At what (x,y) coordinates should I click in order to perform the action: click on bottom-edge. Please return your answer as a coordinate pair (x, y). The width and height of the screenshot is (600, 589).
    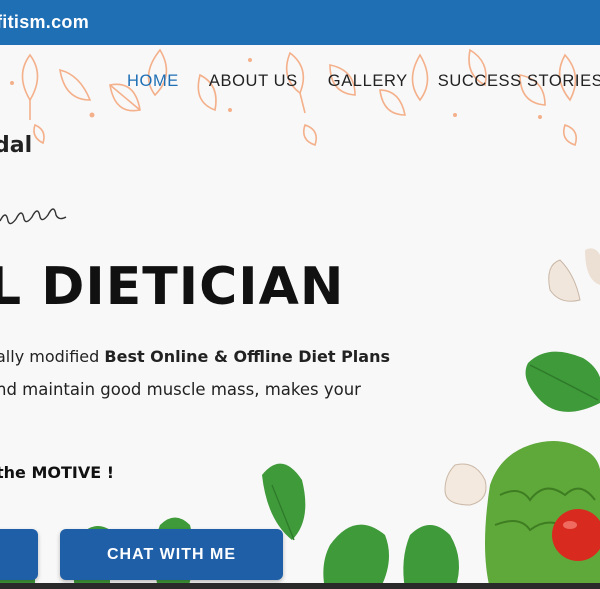
    Looking at the image, I should click on (300, 586).